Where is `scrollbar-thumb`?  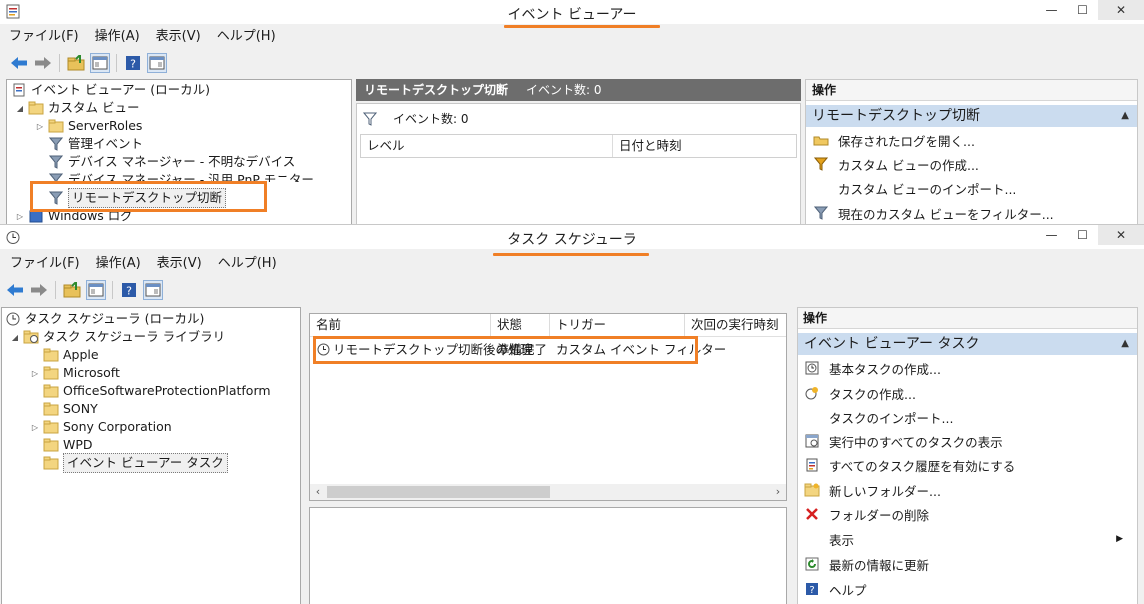
scrollbar-thumb is located at coordinates (438, 492).